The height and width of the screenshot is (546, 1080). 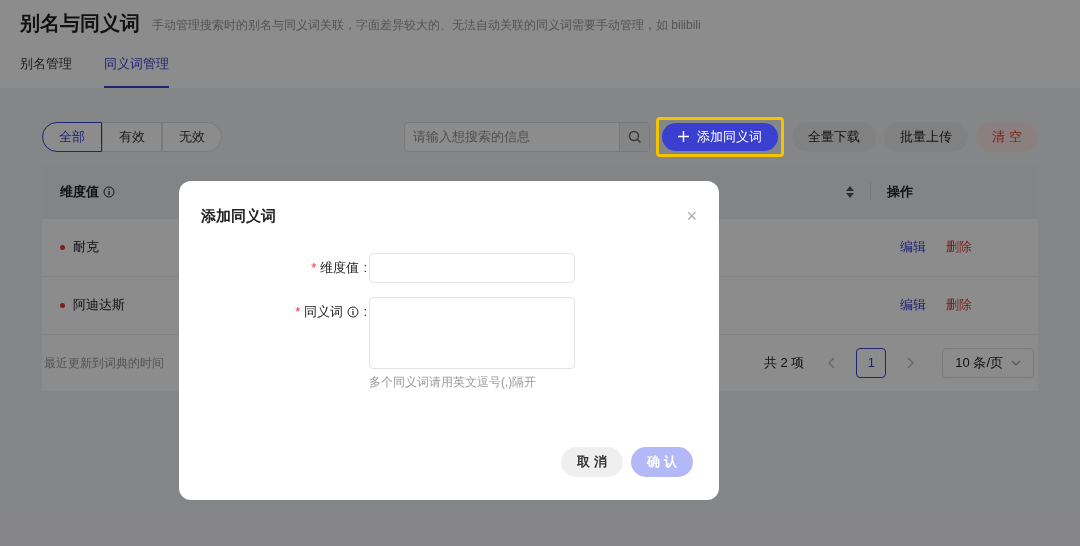 What do you see at coordinates (136, 71) in the screenshot?
I see `tab: 同义词管理` at bounding box center [136, 71].